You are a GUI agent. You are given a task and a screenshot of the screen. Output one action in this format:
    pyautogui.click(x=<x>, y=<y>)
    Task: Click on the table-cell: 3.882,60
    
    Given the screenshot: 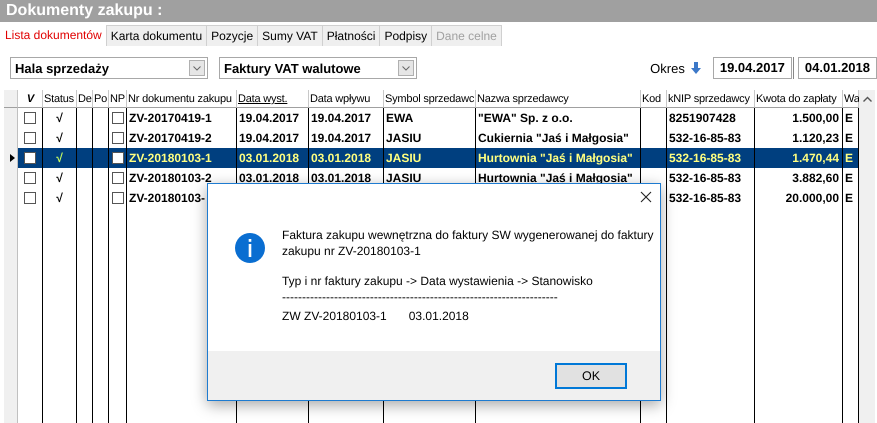 What is the action you would take?
    pyautogui.click(x=799, y=178)
    